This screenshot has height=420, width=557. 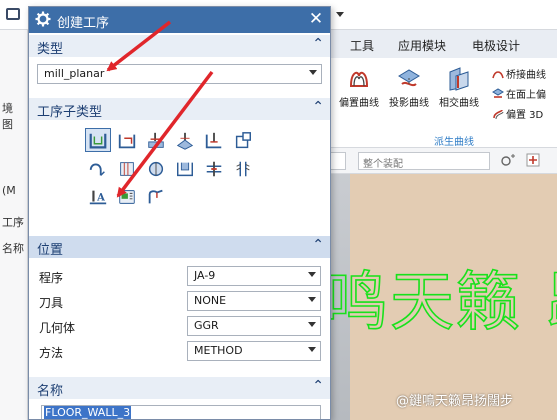 I want to click on program-value: JA-9, so click(x=205, y=275).